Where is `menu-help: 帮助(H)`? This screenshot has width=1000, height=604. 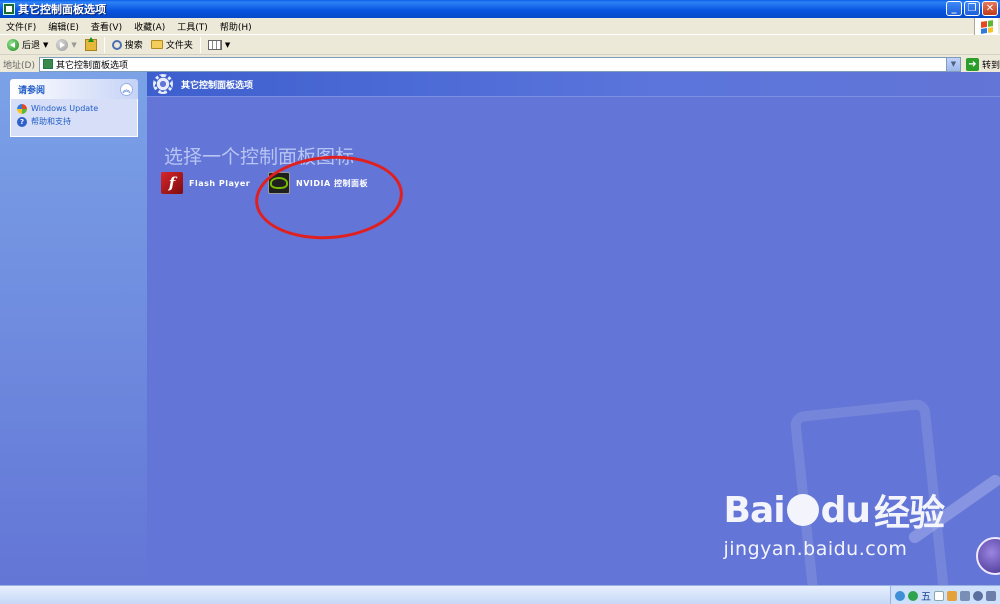 menu-help: 帮助(H) is located at coordinates (236, 26).